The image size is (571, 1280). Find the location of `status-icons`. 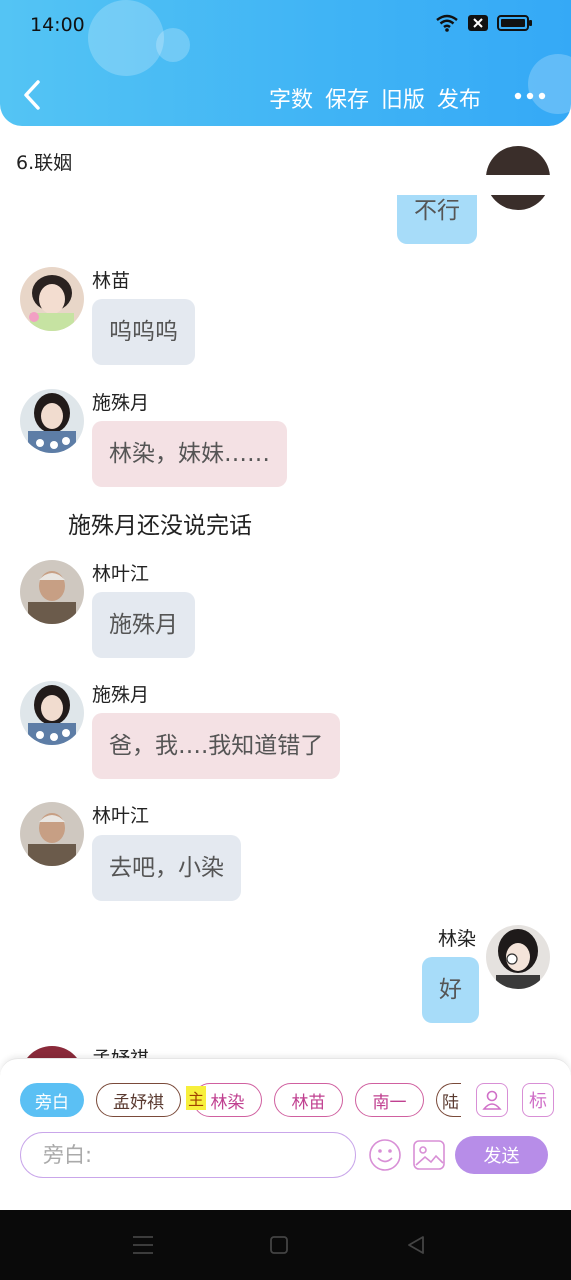

status-icons is located at coordinates (484, 23).